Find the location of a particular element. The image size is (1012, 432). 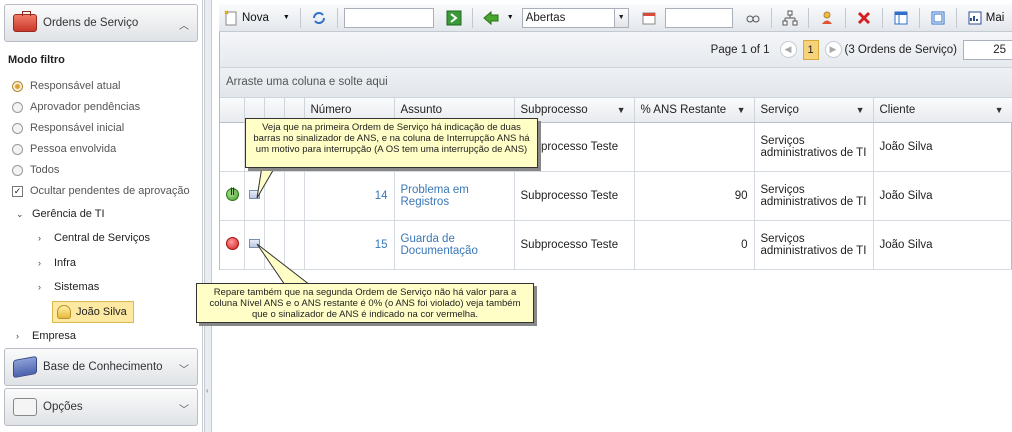

back-button: ▼ is located at coordinates (498, 18).